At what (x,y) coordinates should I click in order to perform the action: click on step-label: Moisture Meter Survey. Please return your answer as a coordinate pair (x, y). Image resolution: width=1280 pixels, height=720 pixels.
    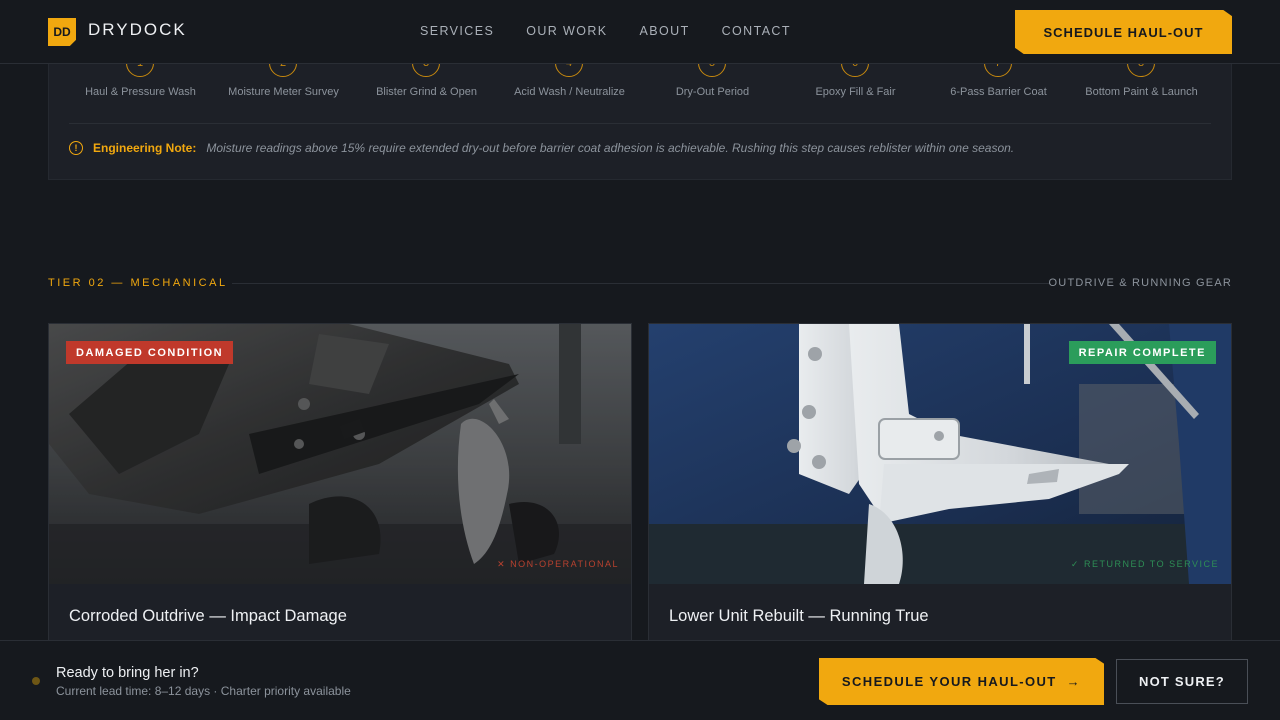
    Looking at the image, I should click on (283, 92).